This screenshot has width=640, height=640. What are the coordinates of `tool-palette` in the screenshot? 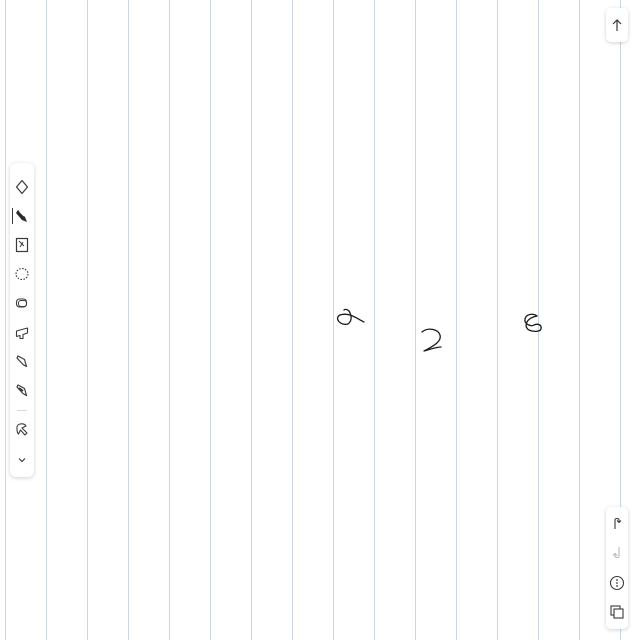 It's located at (22, 320).